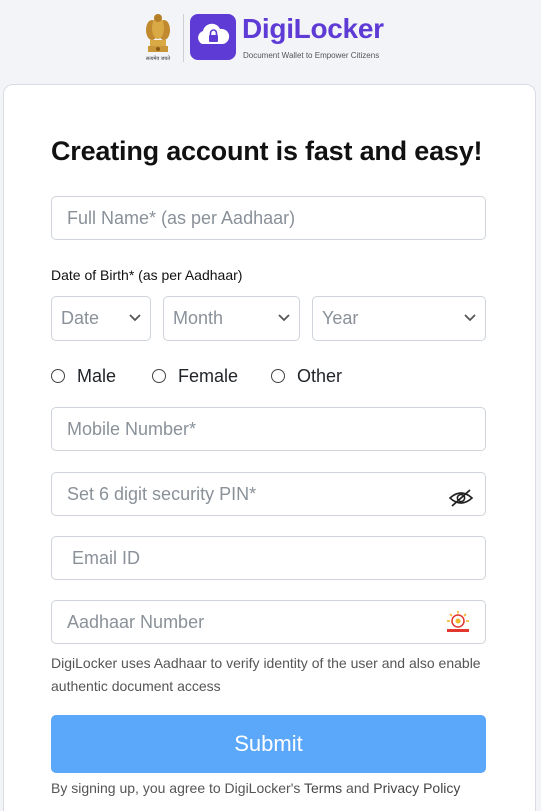 The image size is (541, 811). Describe the element at coordinates (181, 217) in the screenshot. I see `full-name-placeholder: Full Name* (as per Aadhaar)` at that location.